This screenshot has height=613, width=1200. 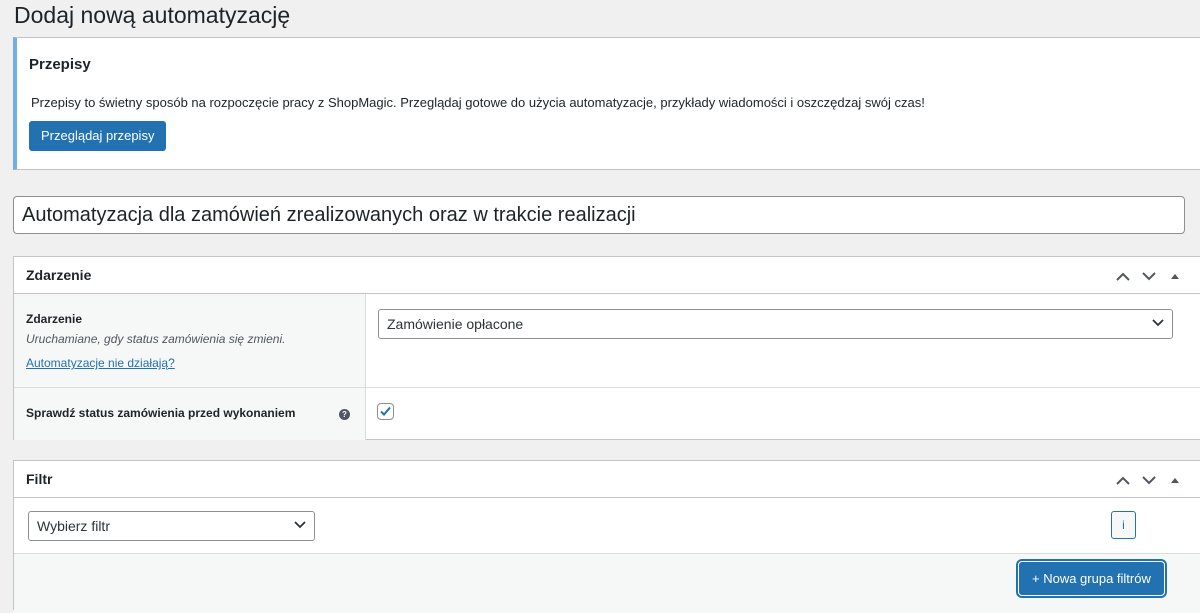 What do you see at coordinates (607, 583) in the screenshot?
I see `filter-footer: + Nowa grupa filtrów` at bounding box center [607, 583].